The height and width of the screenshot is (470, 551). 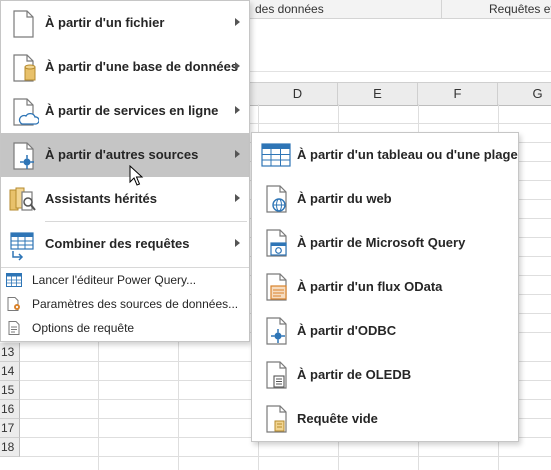 What do you see at coordinates (83, 328) in the screenshot?
I see `menu-item-label: Options de requête` at bounding box center [83, 328].